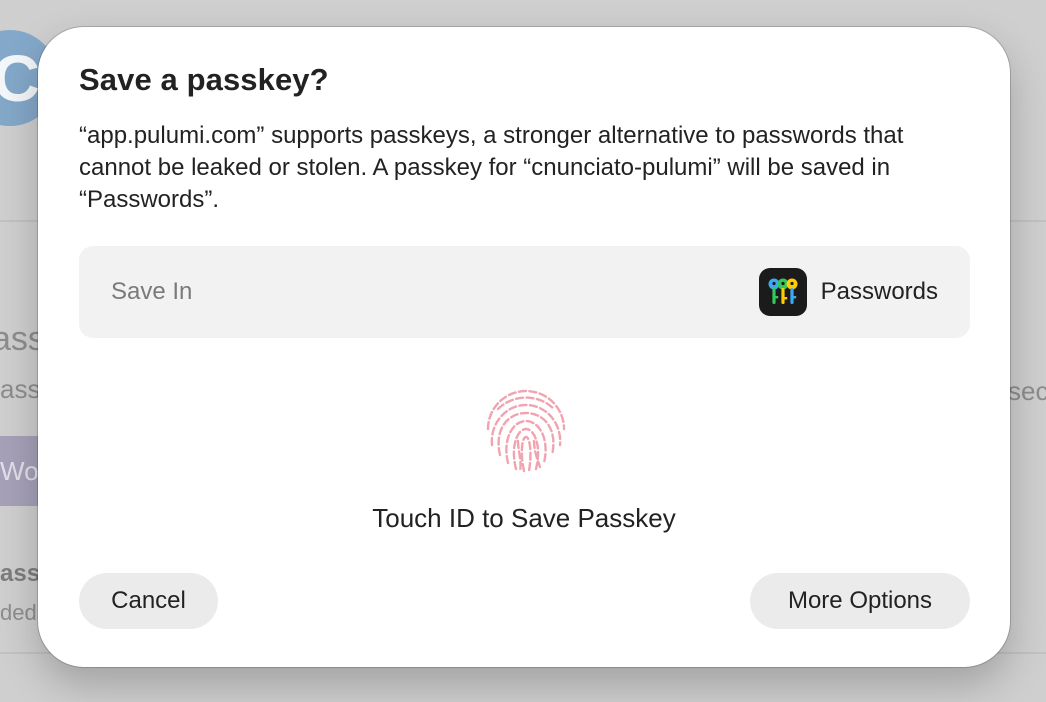 This screenshot has width=1046, height=702. What do you see at coordinates (524, 518) in the screenshot?
I see `touch-id-label: Touch ID to Save Passkey` at bounding box center [524, 518].